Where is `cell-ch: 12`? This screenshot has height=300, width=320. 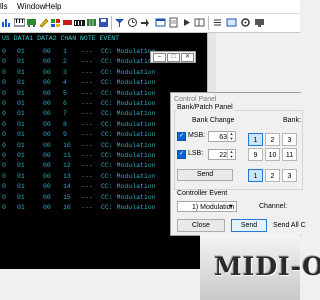
cell-ch: 12 is located at coordinates (67, 166).